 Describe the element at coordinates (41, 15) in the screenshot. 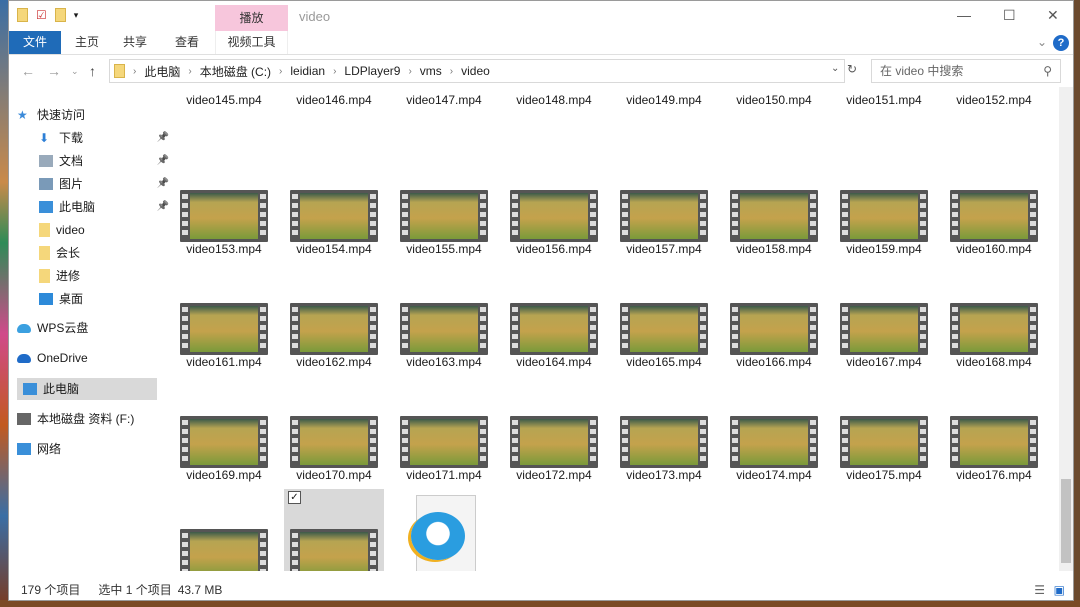

I see `properties-icon: ☑` at that location.